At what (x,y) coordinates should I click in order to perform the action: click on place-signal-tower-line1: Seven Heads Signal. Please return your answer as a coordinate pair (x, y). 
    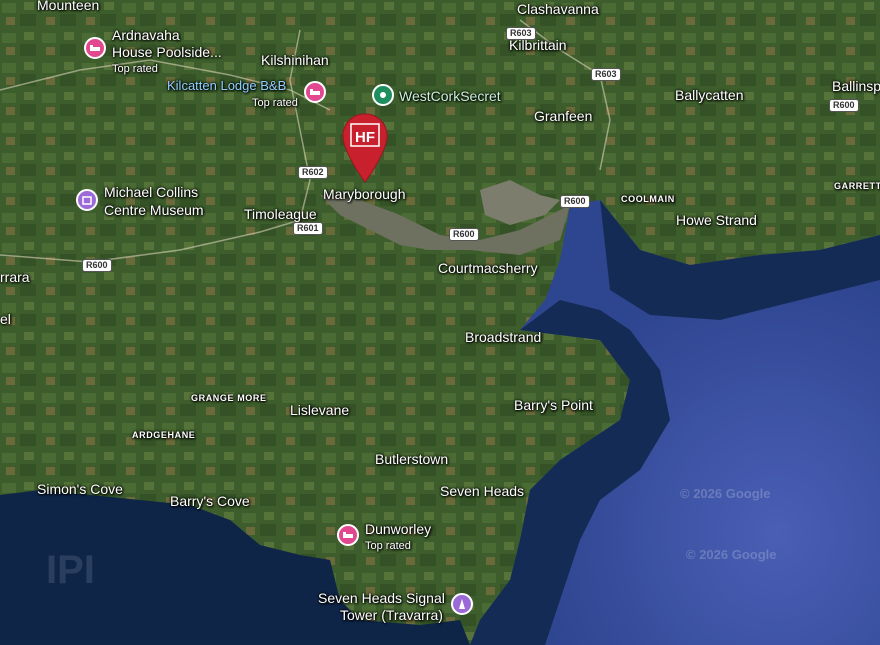
    Looking at the image, I should click on (381, 598).